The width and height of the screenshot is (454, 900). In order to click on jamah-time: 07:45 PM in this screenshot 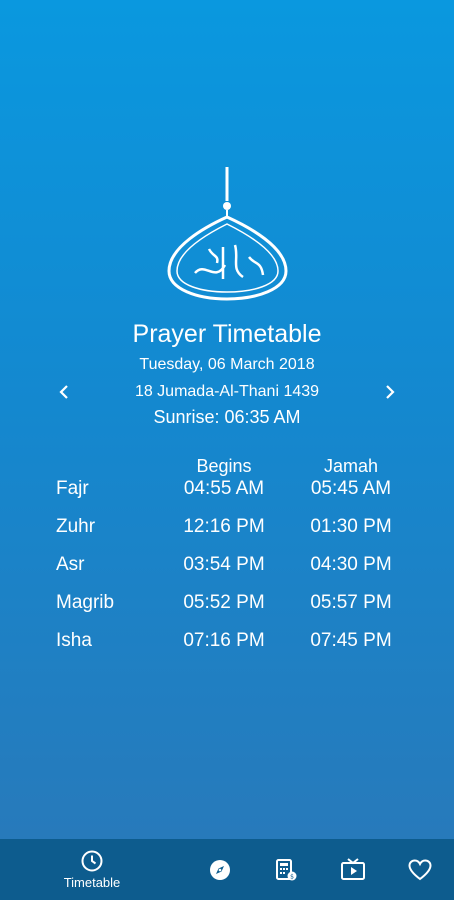, I will do `click(351, 640)`.